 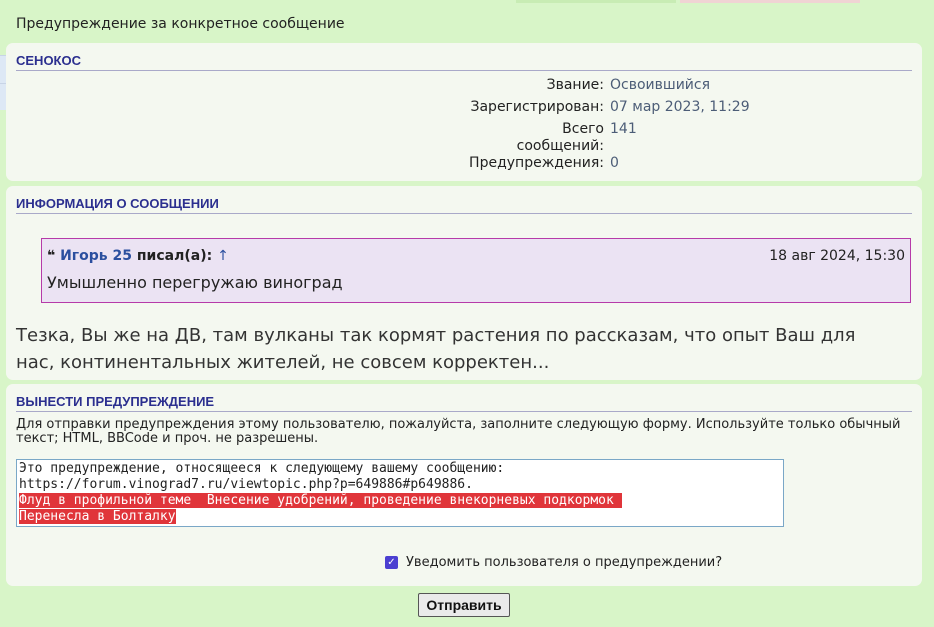 I want to click on notify-label: Уведомить пользователя о предупреждении?, so click(x=564, y=562).